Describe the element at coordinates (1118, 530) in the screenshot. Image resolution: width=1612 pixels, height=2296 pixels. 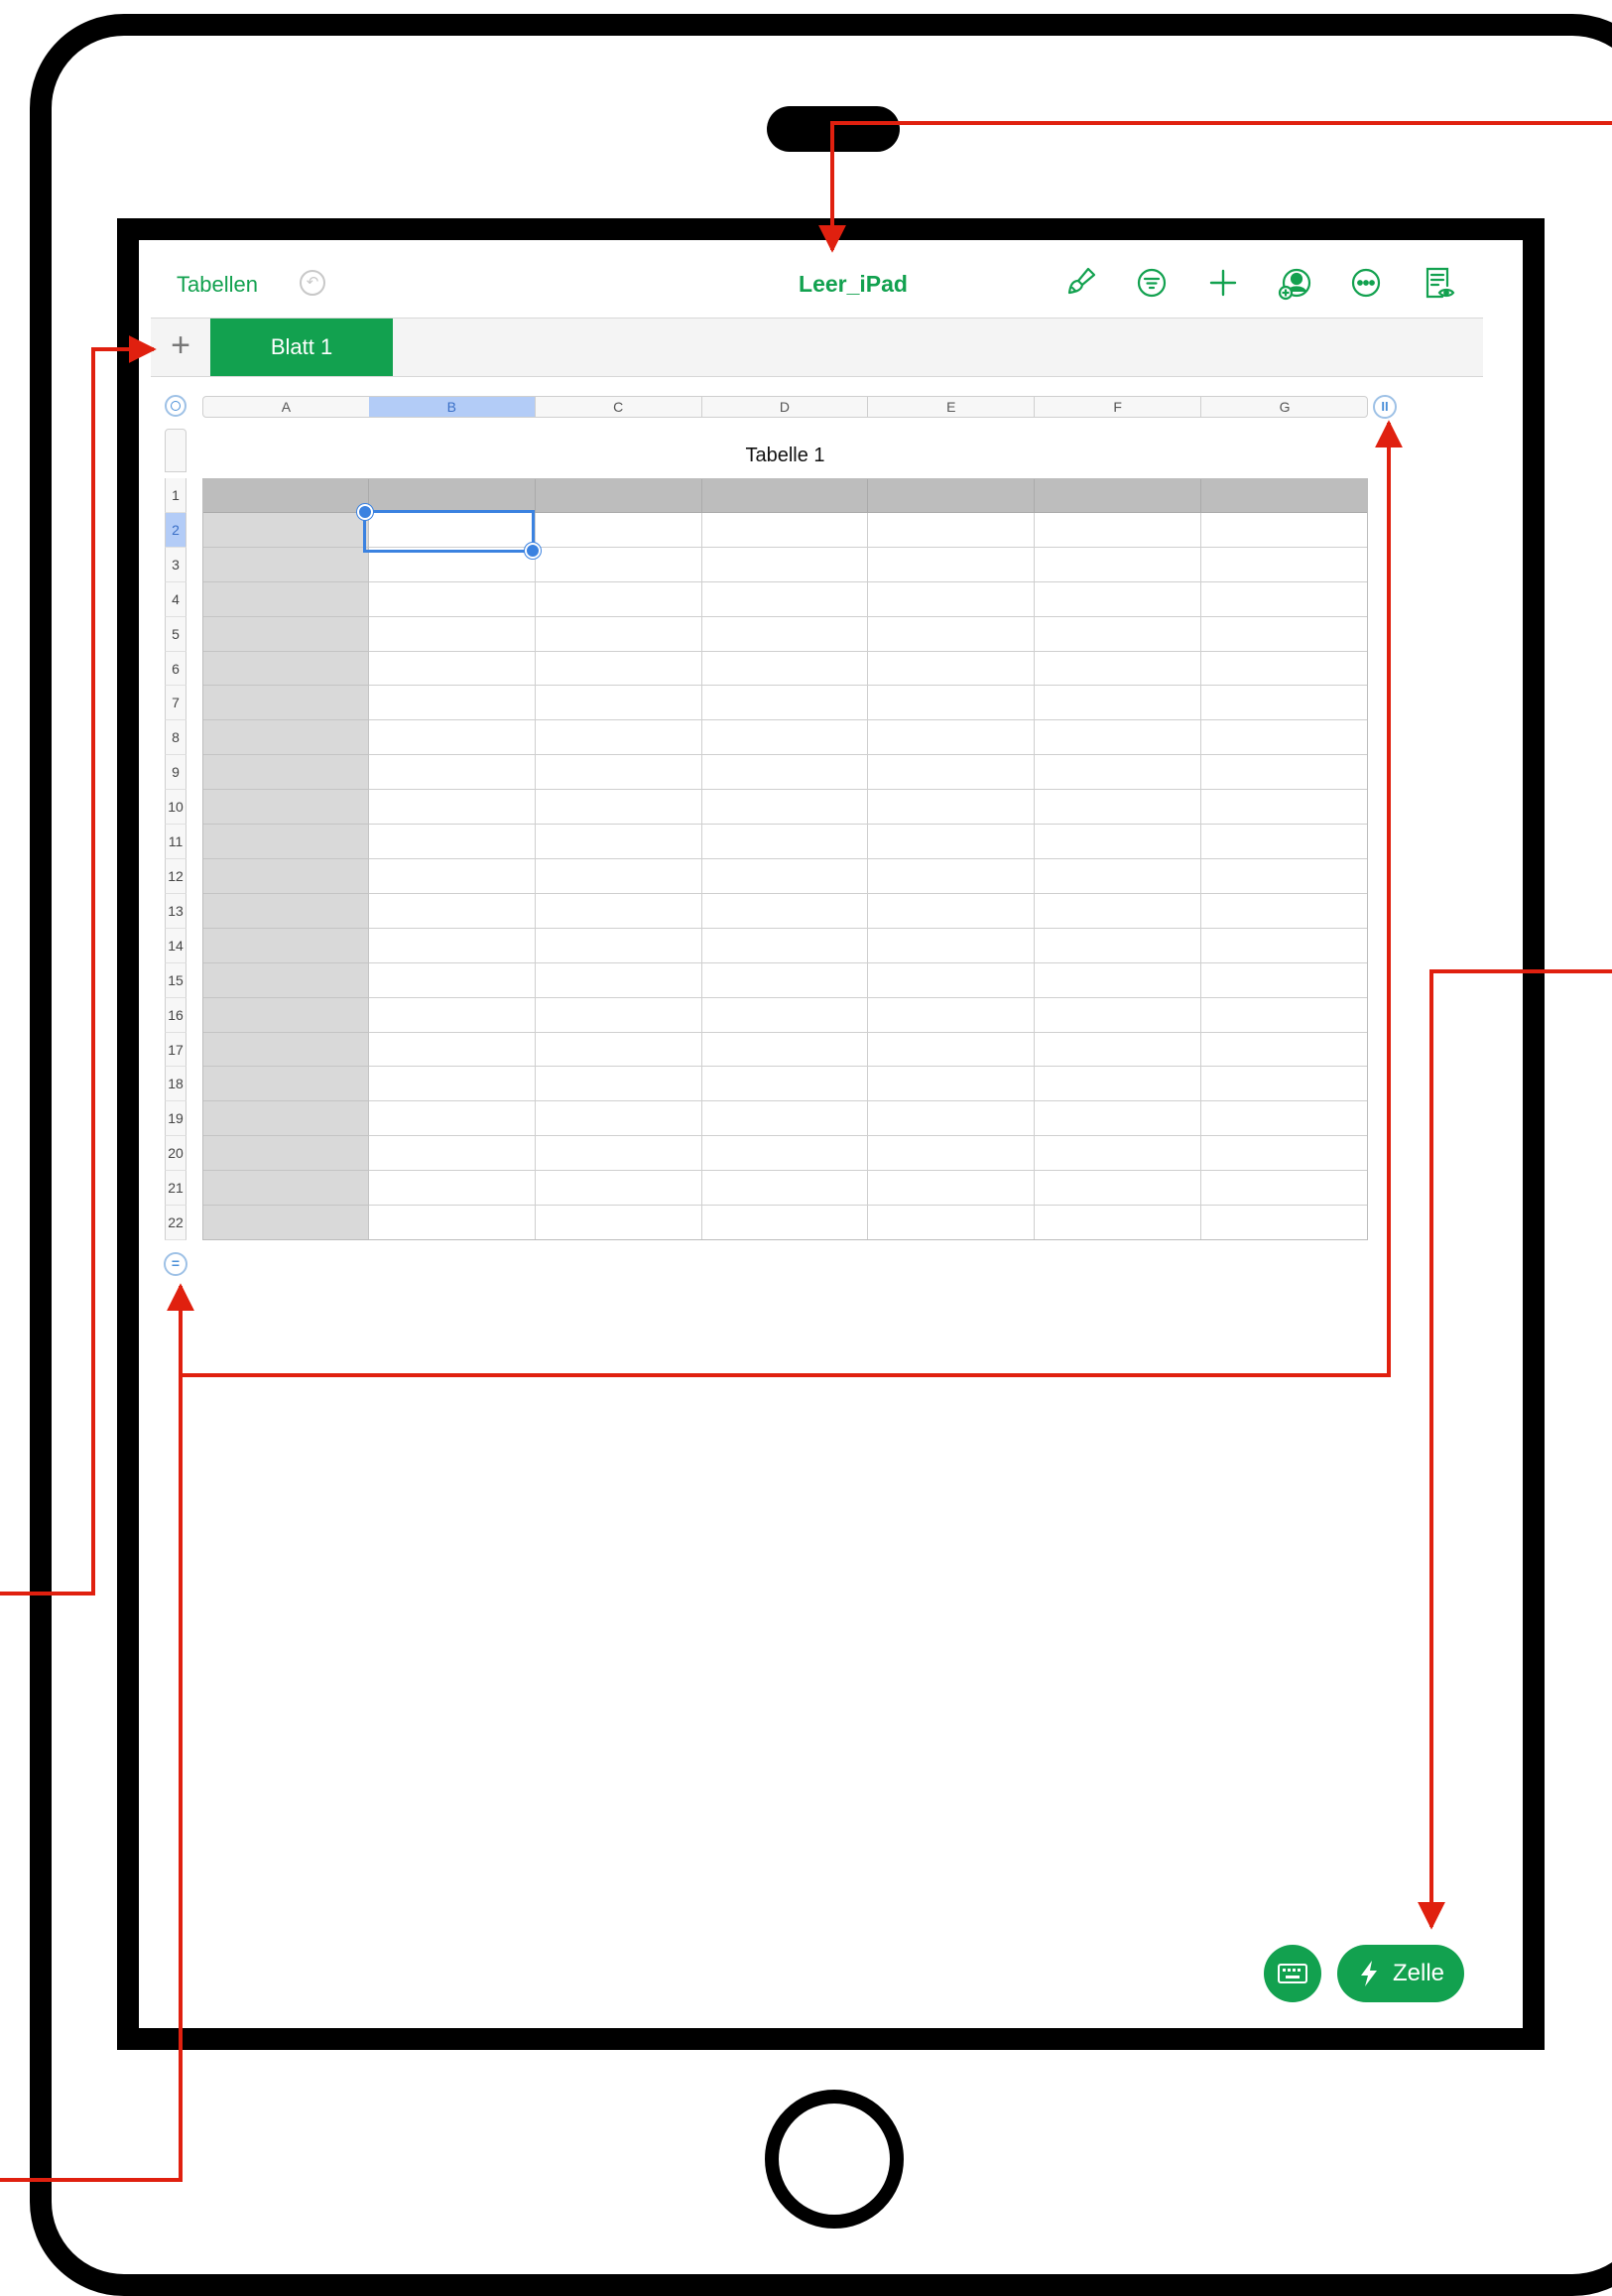
I see `table-cell-f2` at that location.